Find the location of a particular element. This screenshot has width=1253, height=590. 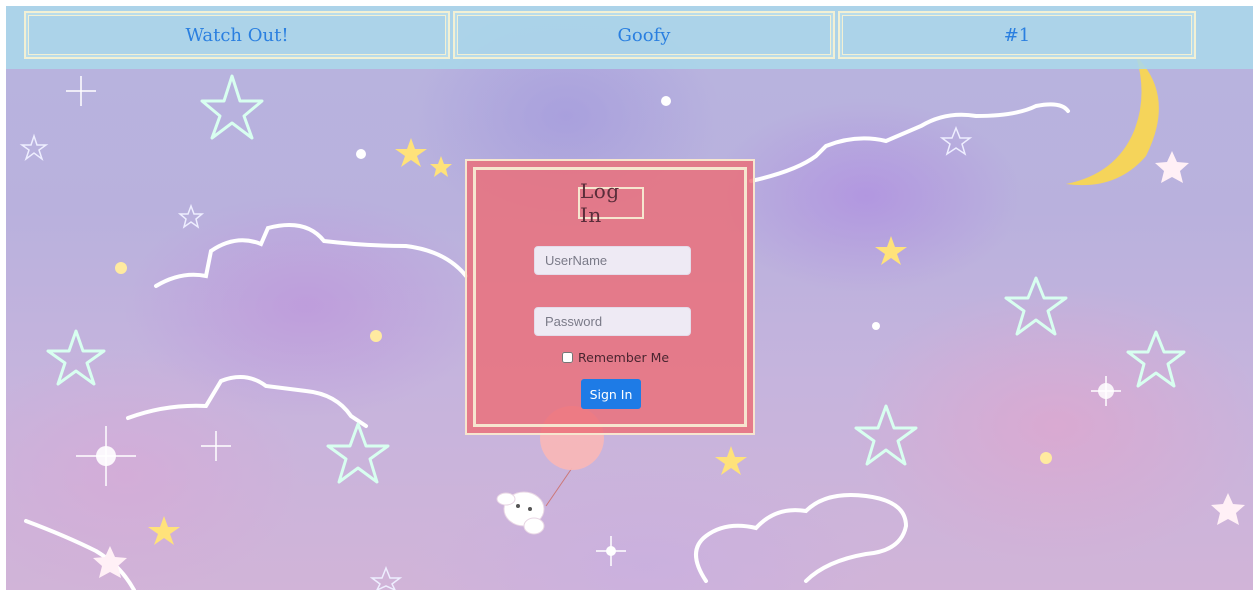

login-card: Log In Remember Me Sign In is located at coordinates (610, 297).